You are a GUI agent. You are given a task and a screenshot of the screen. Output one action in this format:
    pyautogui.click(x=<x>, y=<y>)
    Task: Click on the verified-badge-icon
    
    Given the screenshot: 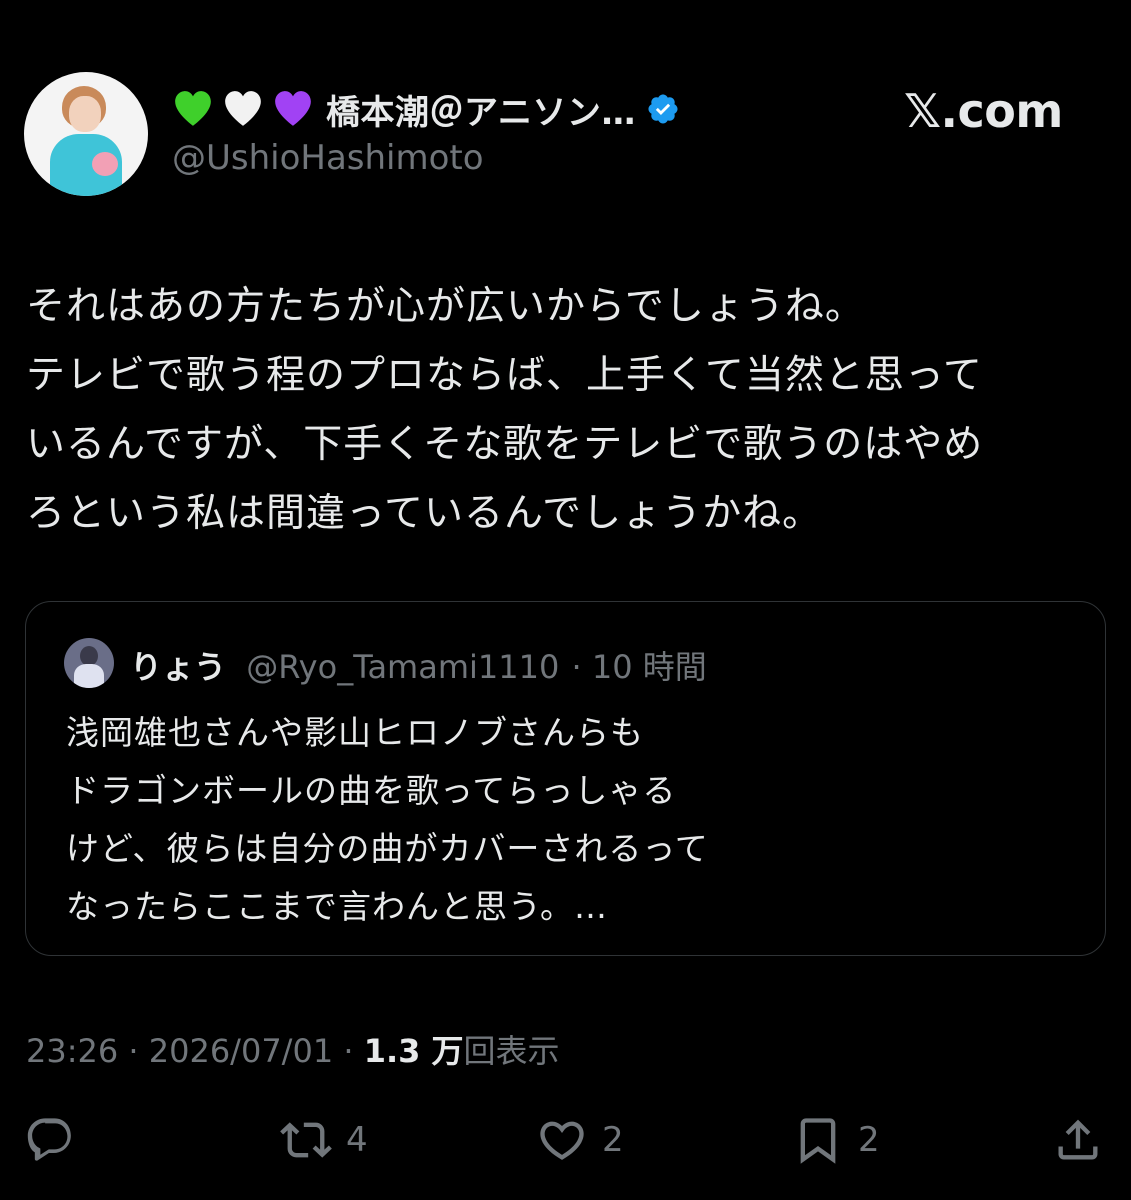 What is the action you would take?
    pyautogui.click(x=663, y=109)
    